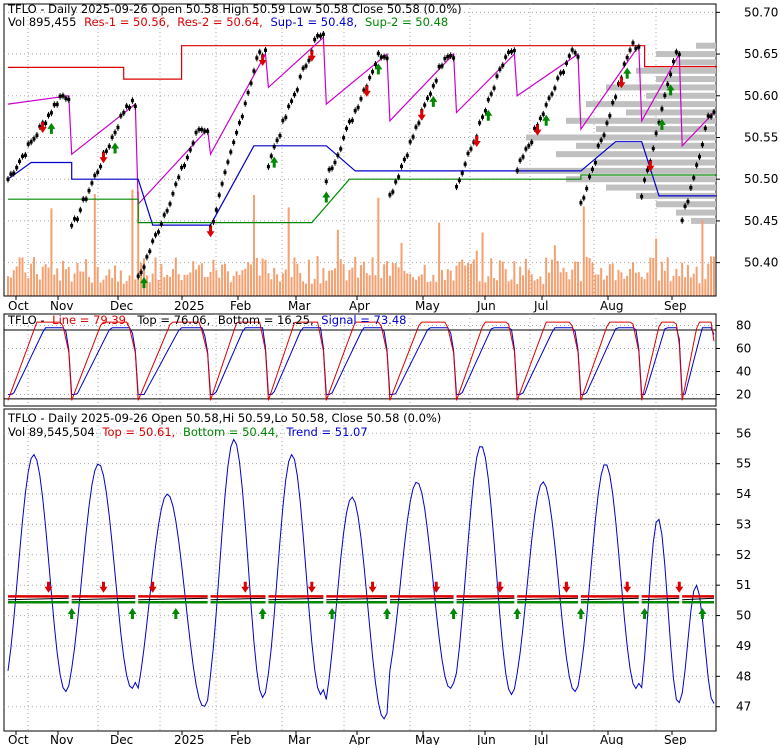 The image size is (780, 749). What do you see at coordinates (743, 494) in the screenshot?
I see `osc-tick-label: 54` at bounding box center [743, 494].